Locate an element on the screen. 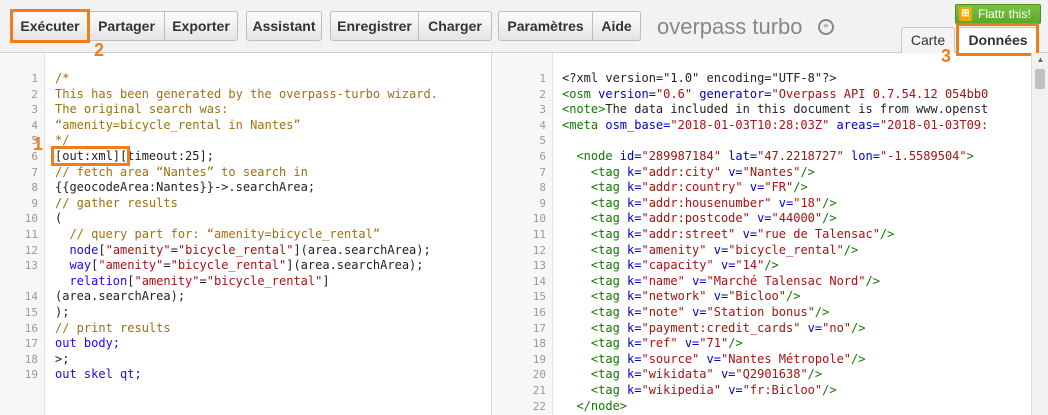  scrollbar-thumb is located at coordinates (1040, 79).